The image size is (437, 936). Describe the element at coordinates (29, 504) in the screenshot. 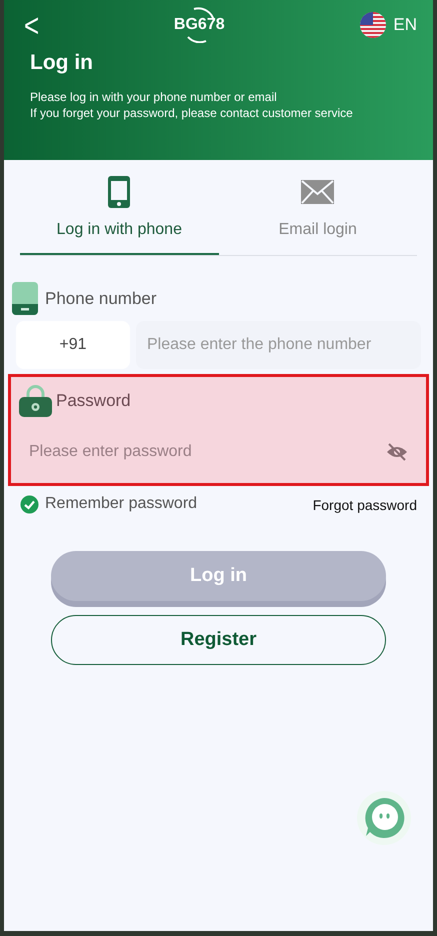

I see `remember-checkbox` at that location.